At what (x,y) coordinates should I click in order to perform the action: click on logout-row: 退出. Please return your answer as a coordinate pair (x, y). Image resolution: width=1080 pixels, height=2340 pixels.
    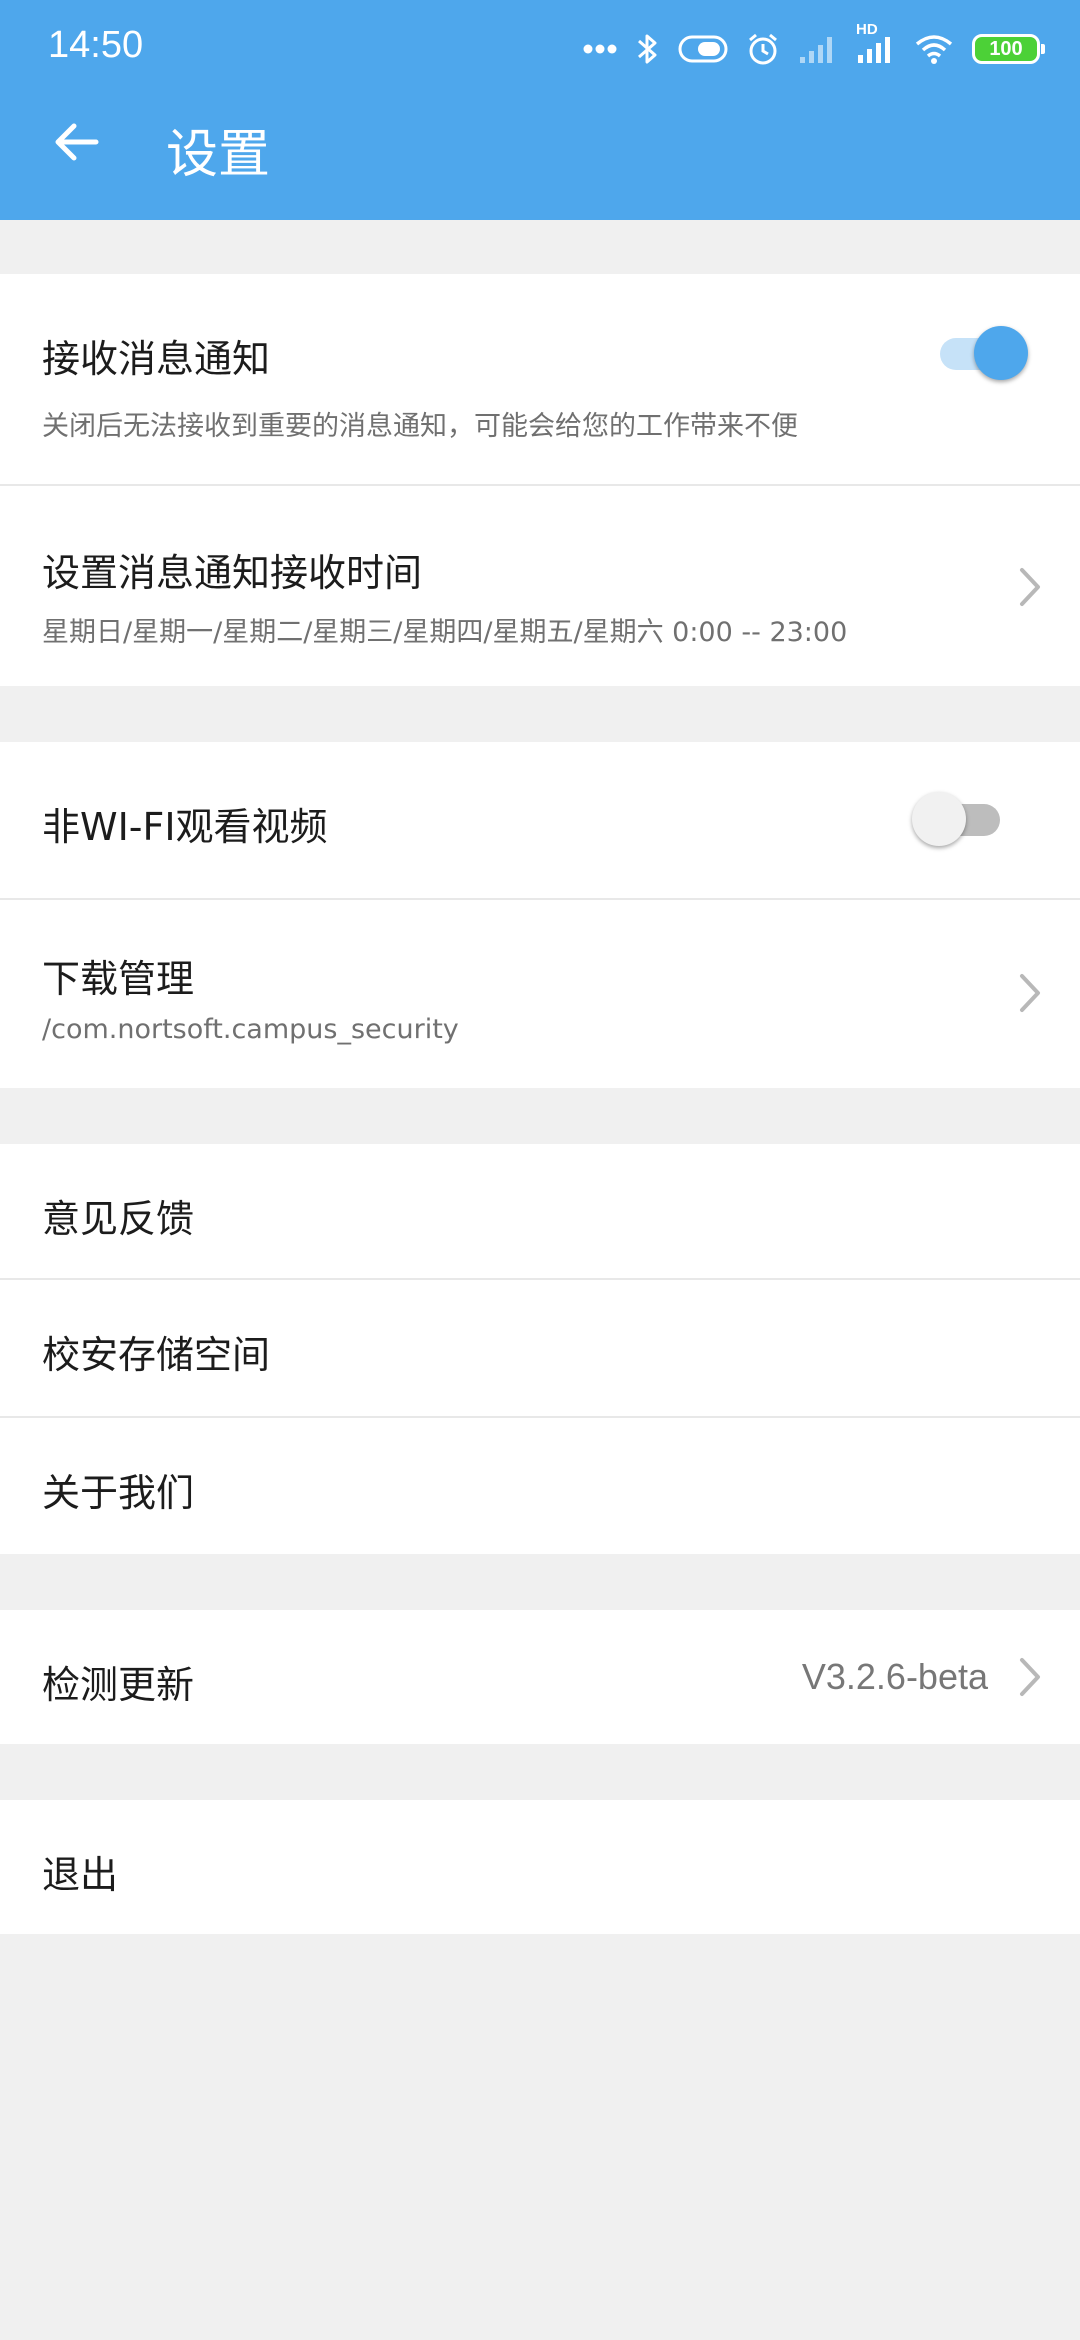
    Looking at the image, I should click on (540, 1867).